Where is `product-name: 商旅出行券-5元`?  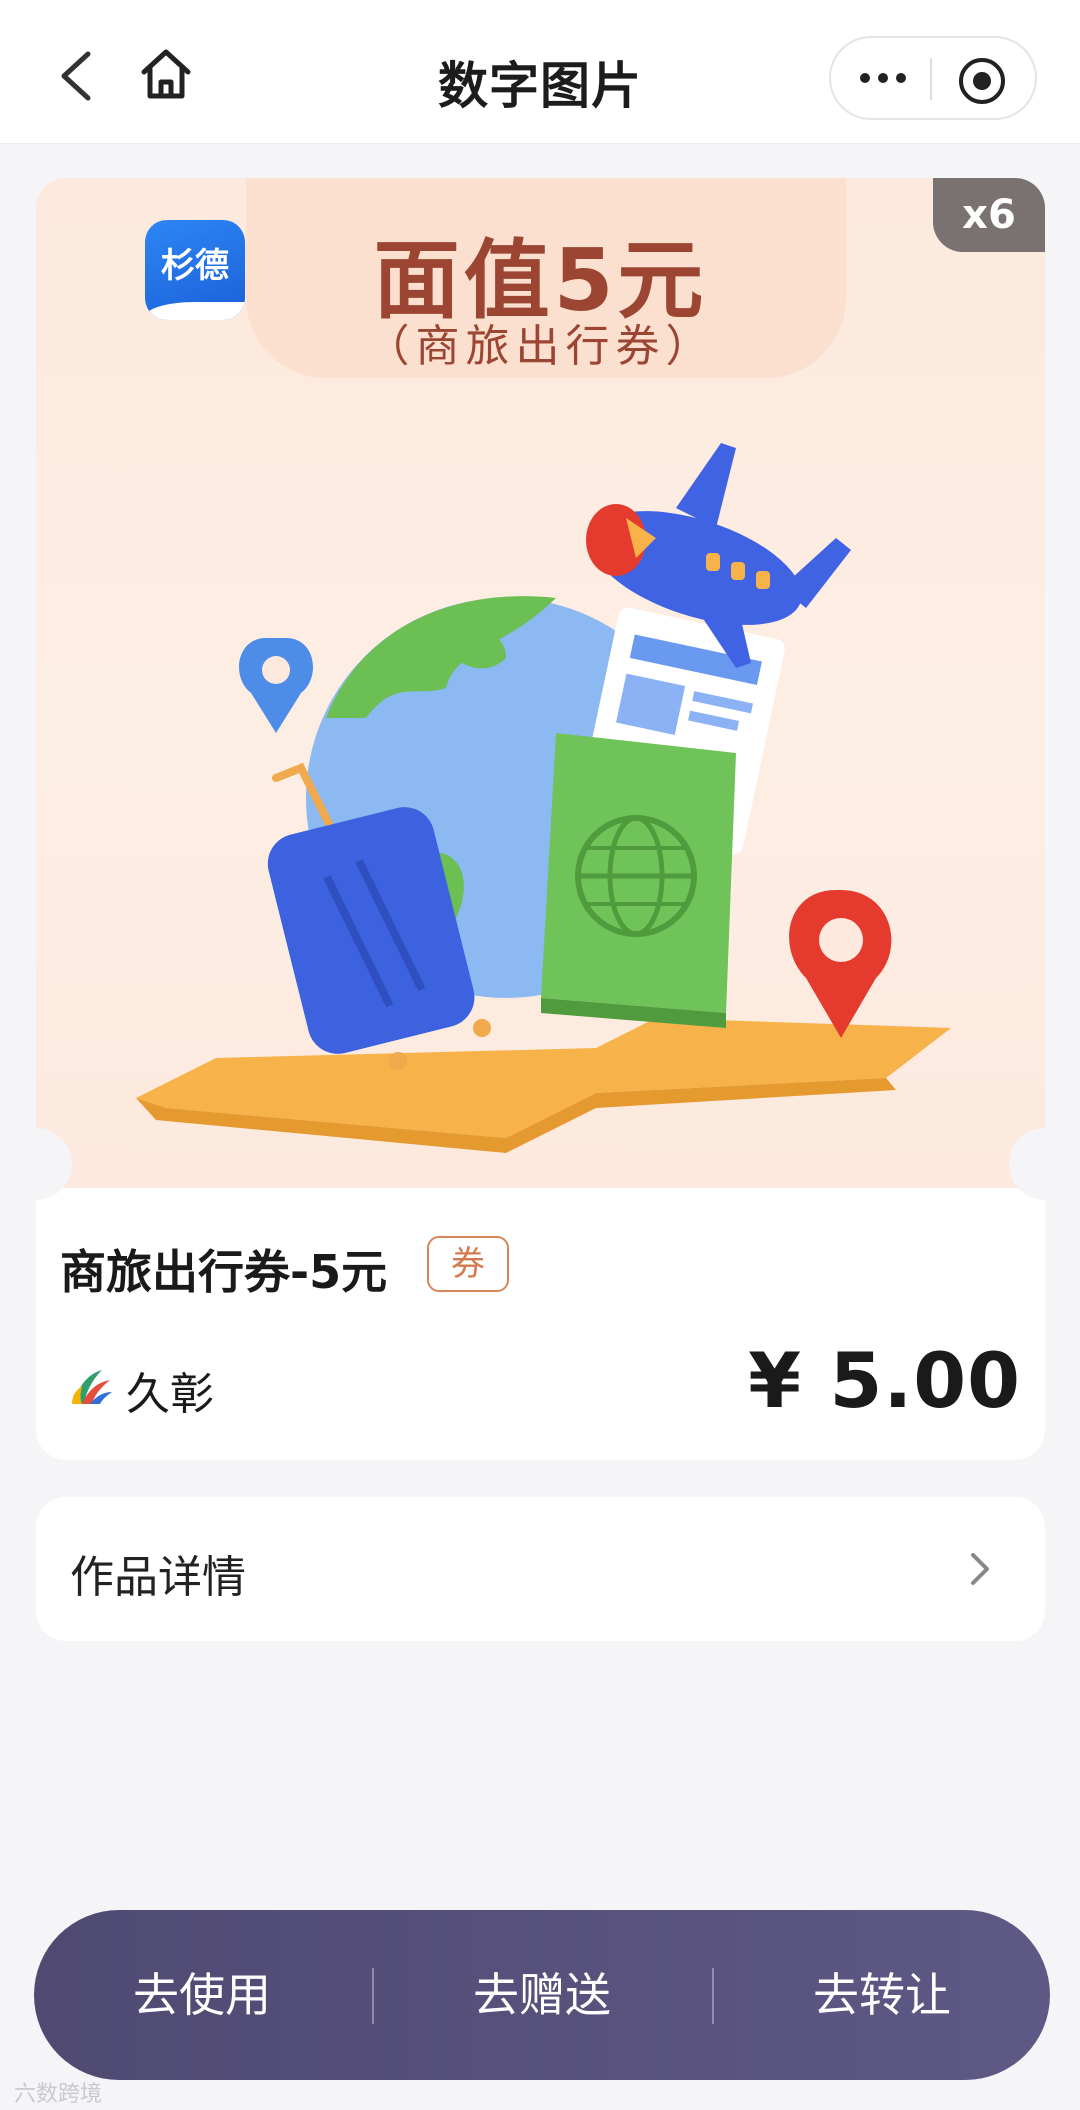
product-name: 商旅出行券-5元 is located at coordinates (224, 1272).